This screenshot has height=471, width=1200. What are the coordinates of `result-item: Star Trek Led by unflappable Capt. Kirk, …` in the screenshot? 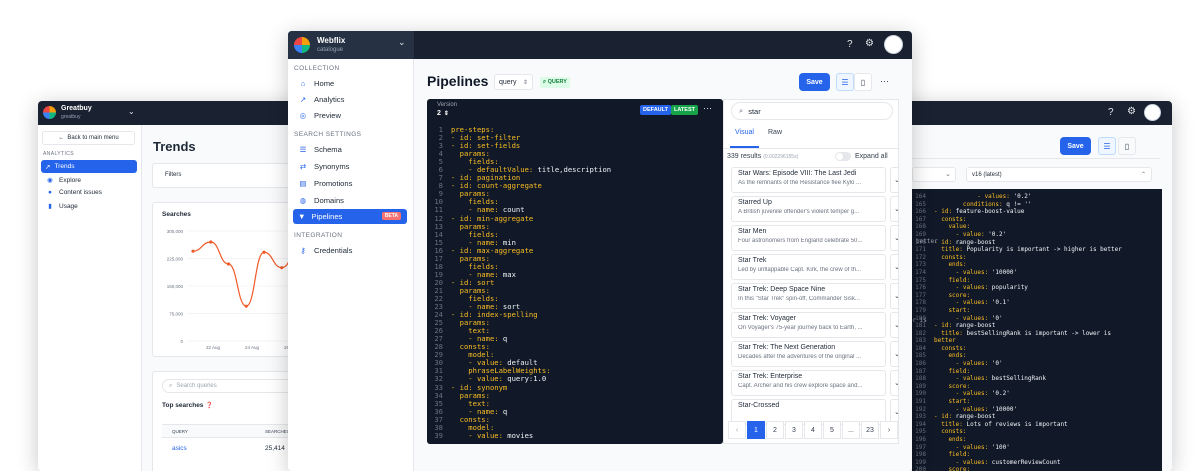 It's located at (808, 267).